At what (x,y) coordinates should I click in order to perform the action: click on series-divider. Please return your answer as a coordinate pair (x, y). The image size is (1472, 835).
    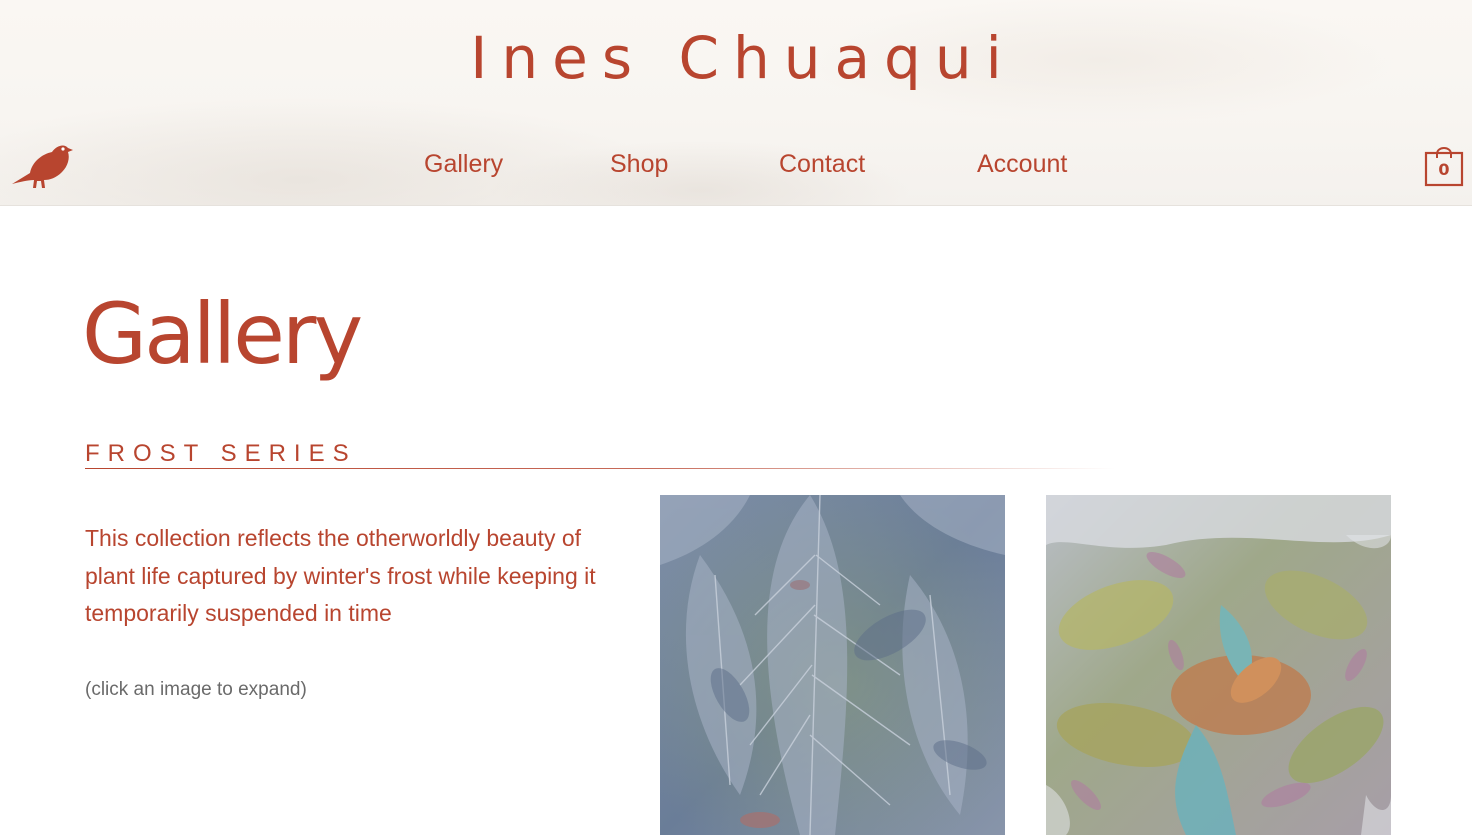
    Looking at the image, I should click on (600, 468).